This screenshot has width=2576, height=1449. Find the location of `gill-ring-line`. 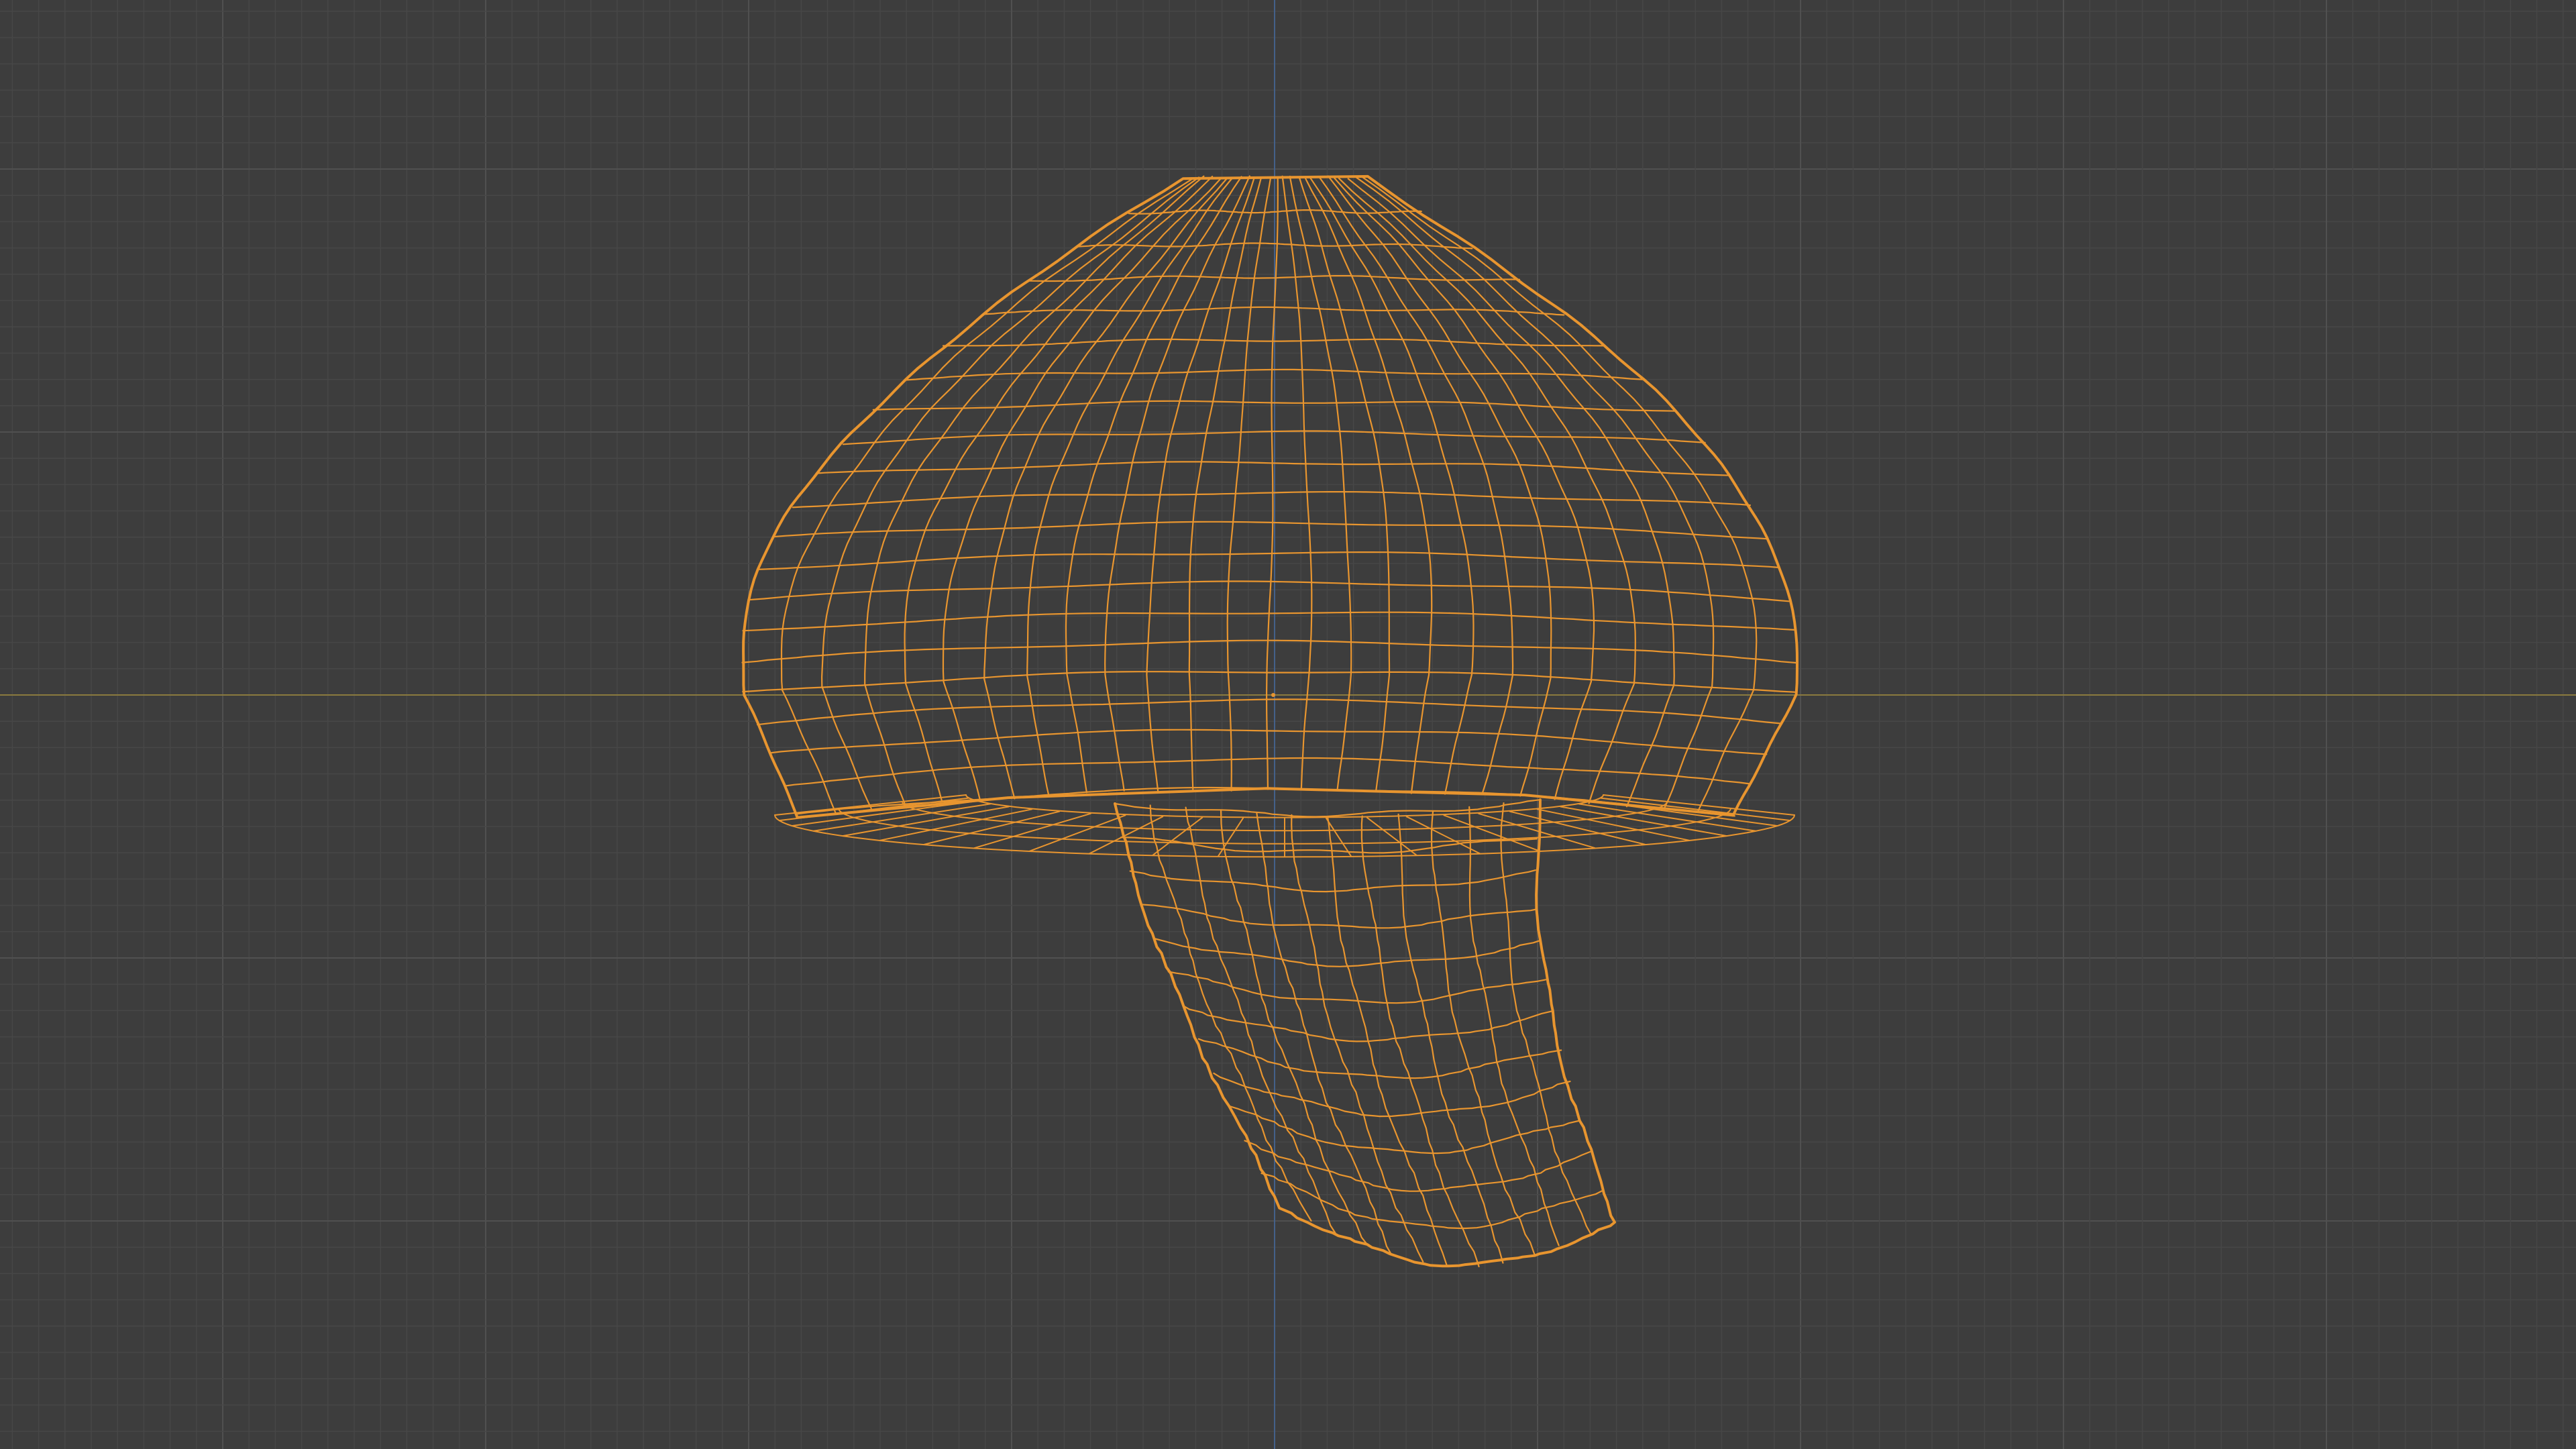

gill-ring-line is located at coordinates (1284, 806).